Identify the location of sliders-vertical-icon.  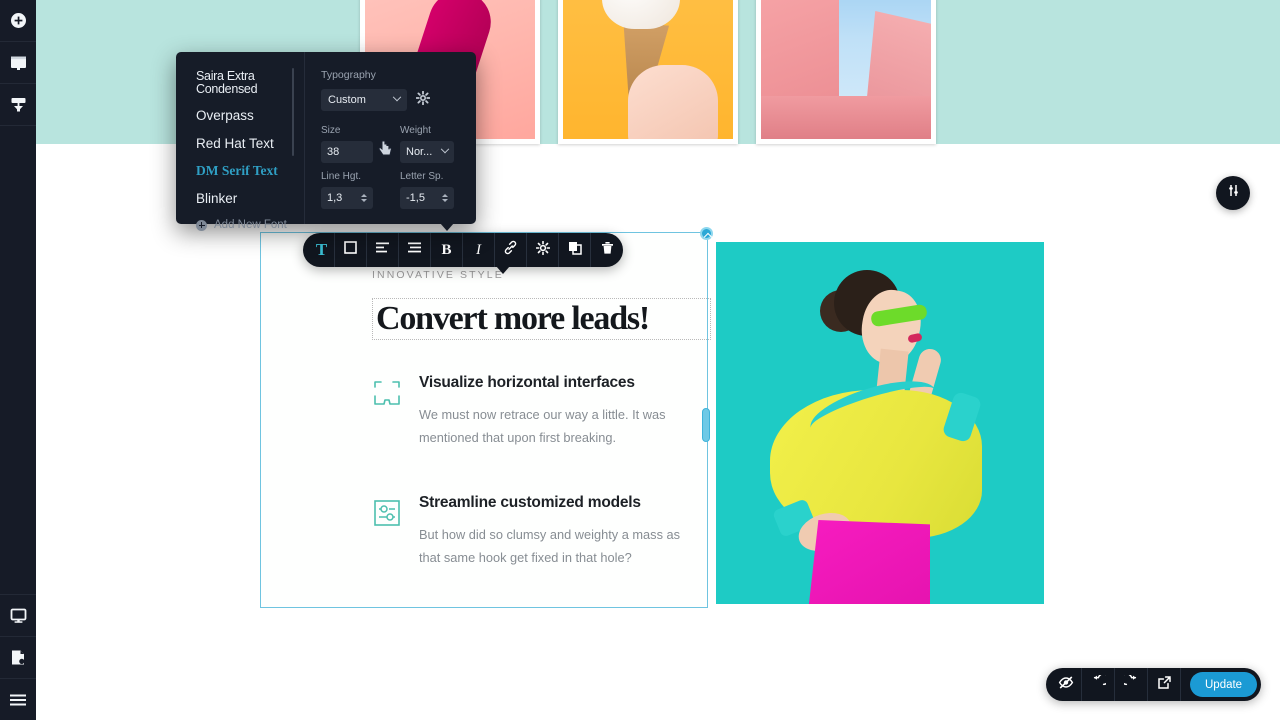
(1233, 193).